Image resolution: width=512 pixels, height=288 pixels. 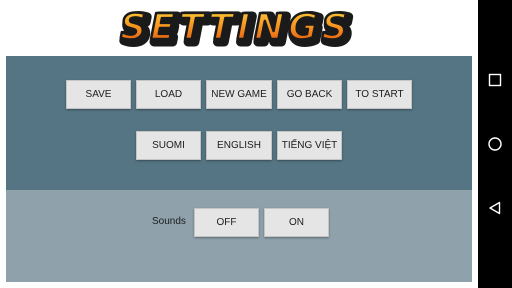 I want to click on save-button: SAVE, so click(x=98, y=94).